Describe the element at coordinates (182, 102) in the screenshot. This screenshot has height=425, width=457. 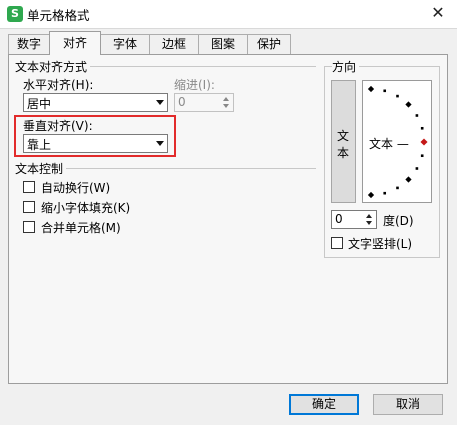
I see `indent-value: 0` at that location.